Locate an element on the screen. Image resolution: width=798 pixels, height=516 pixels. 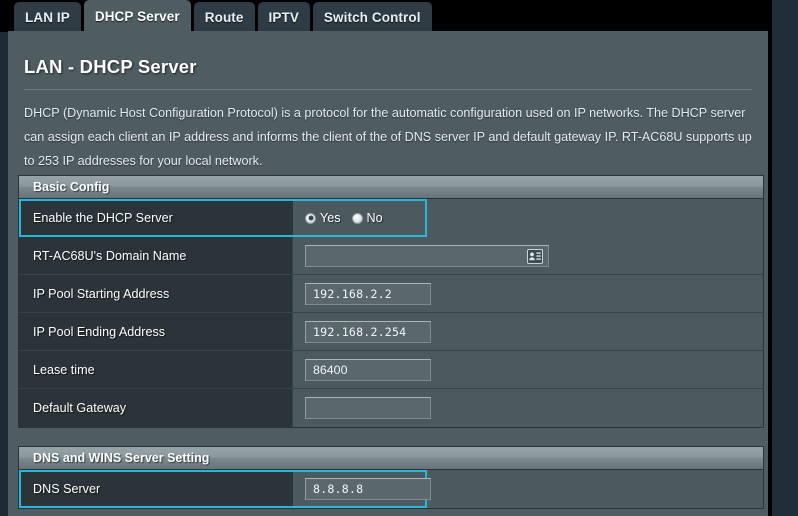
row-label: DNS Server is located at coordinates (156, 489).